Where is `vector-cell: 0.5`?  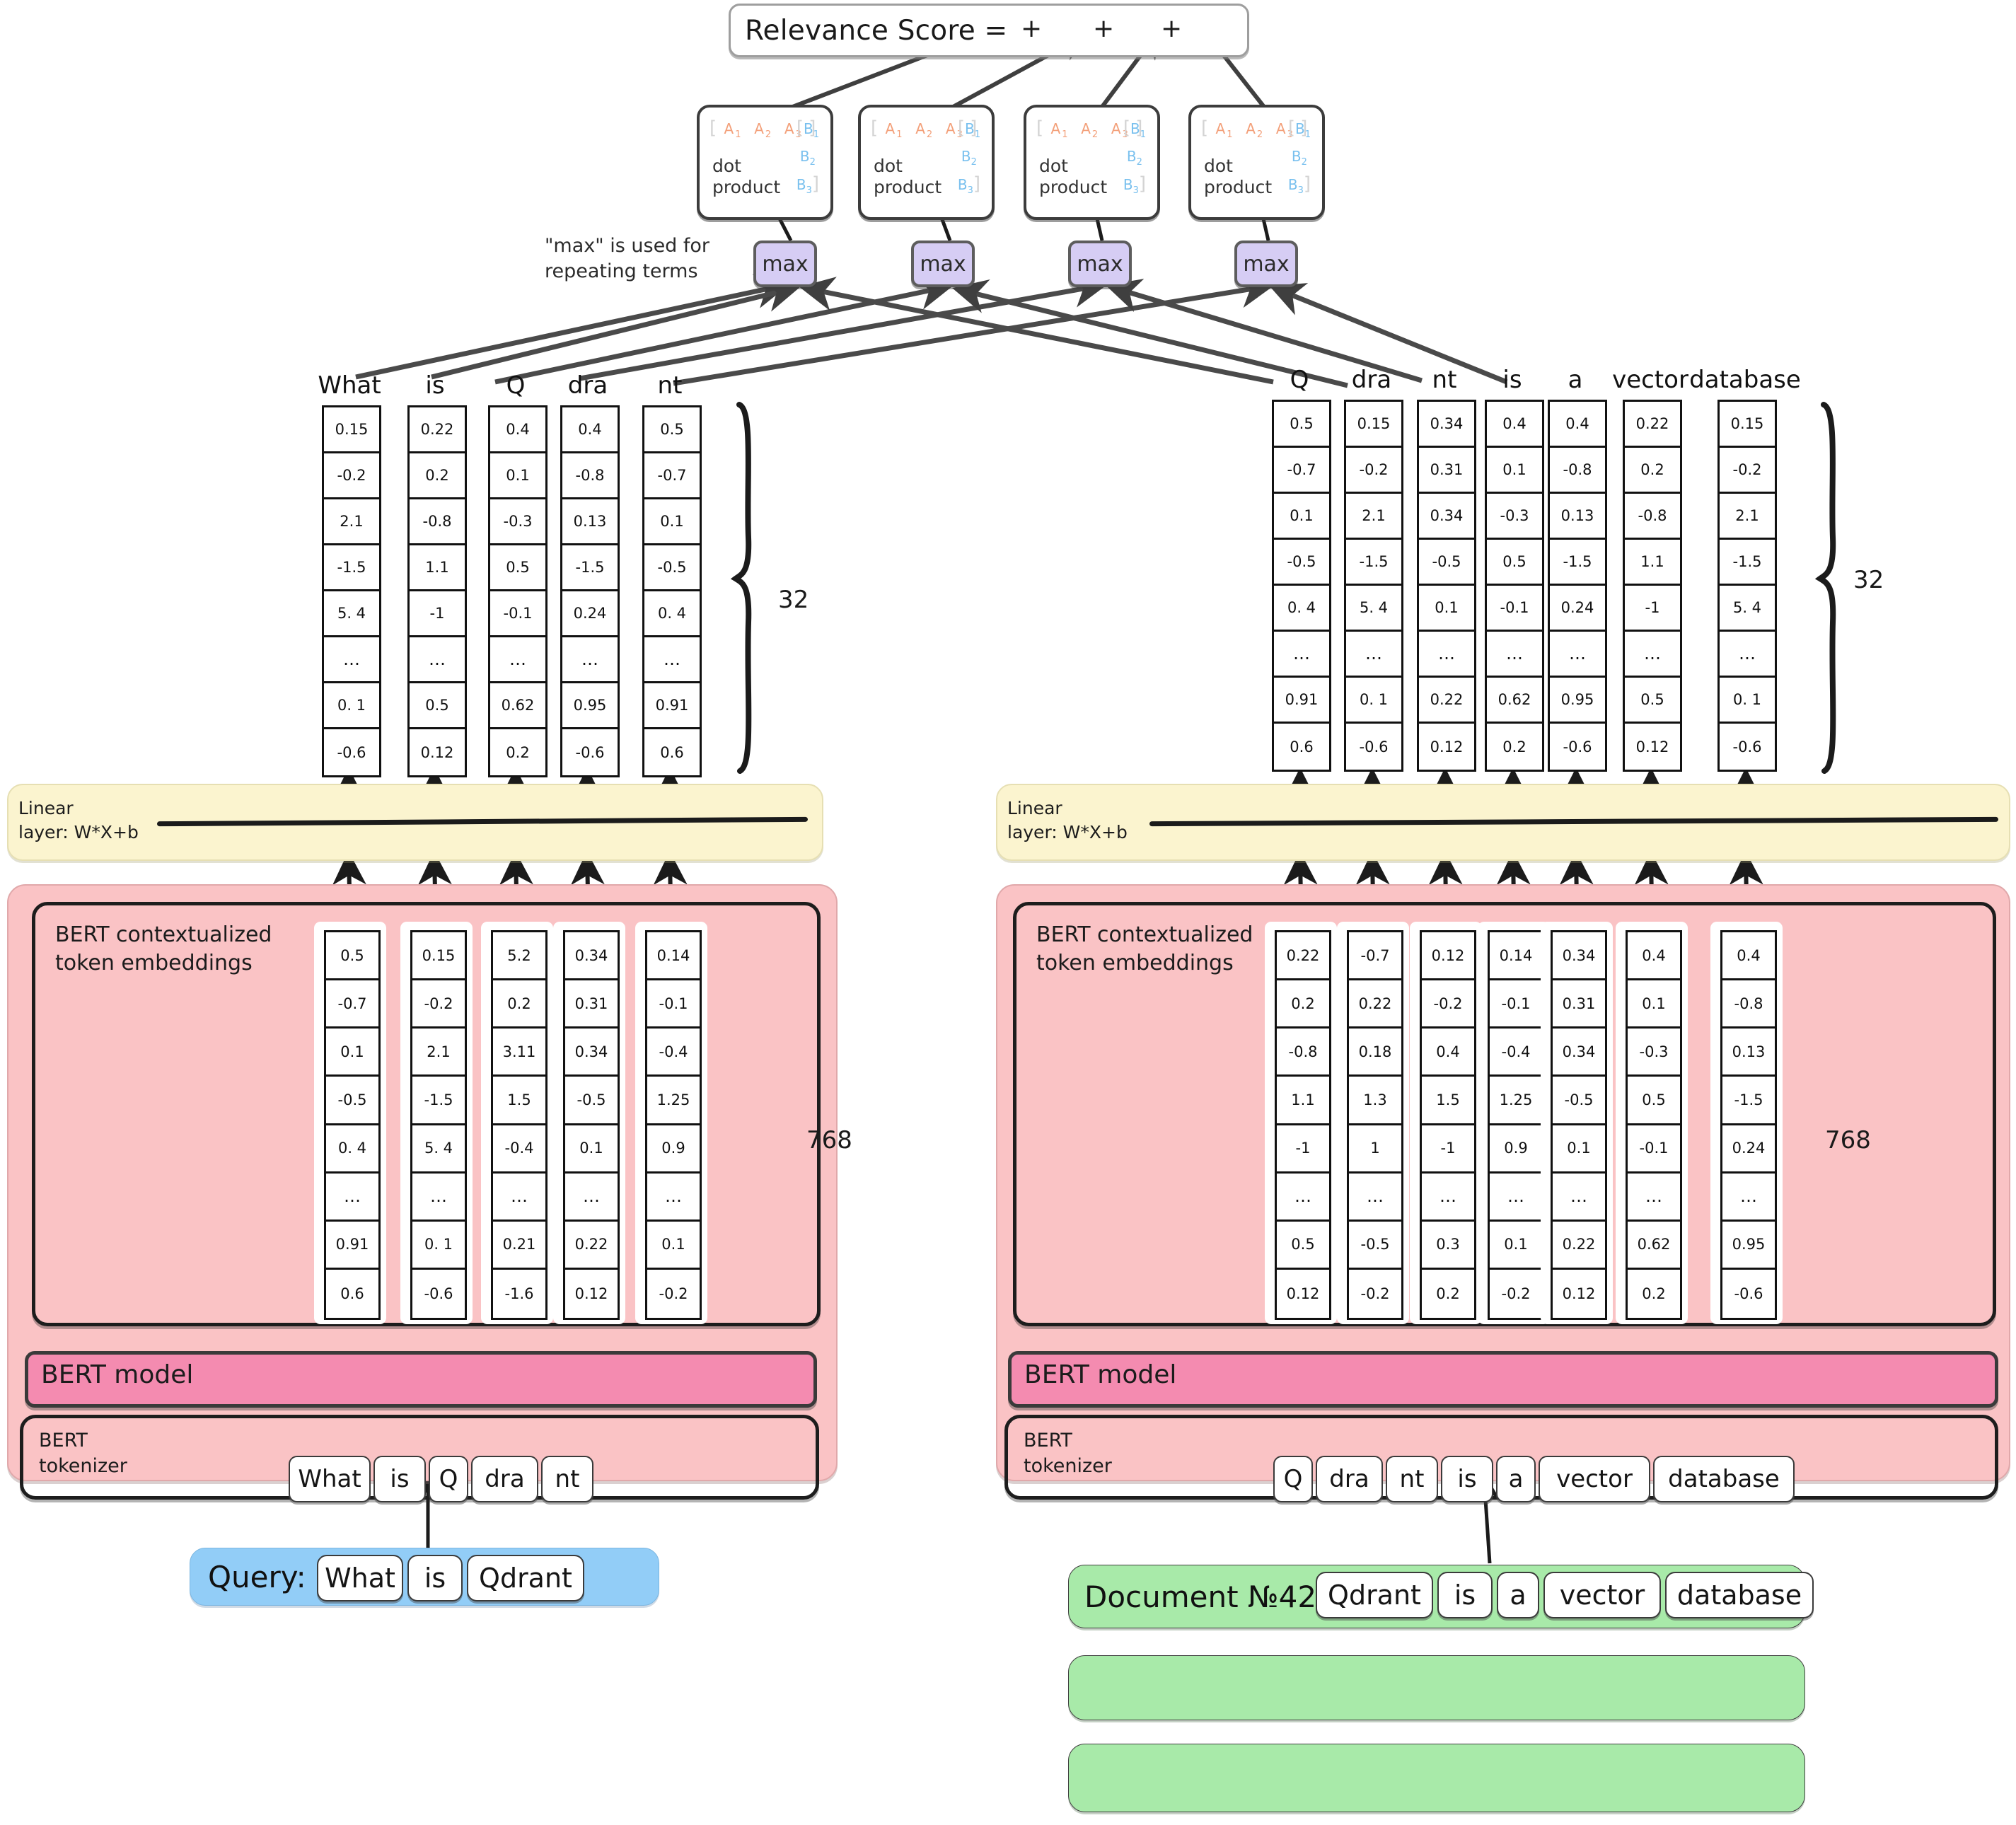
vector-cell: 0.5 is located at coordinates (1301, 425).